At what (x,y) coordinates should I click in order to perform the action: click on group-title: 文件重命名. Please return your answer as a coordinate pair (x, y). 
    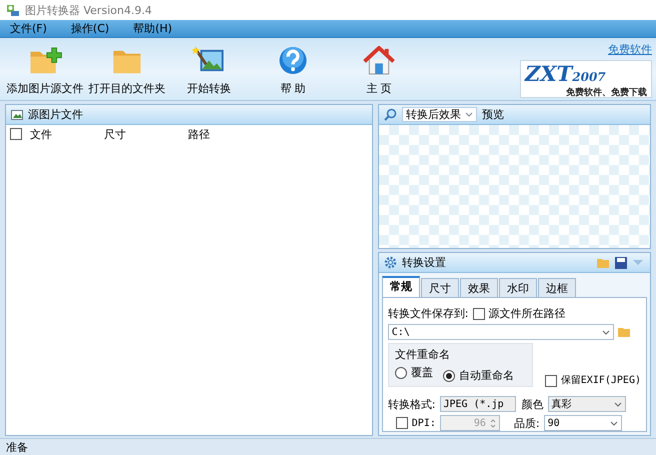
    Looking at the image, I should click on (422, 354).